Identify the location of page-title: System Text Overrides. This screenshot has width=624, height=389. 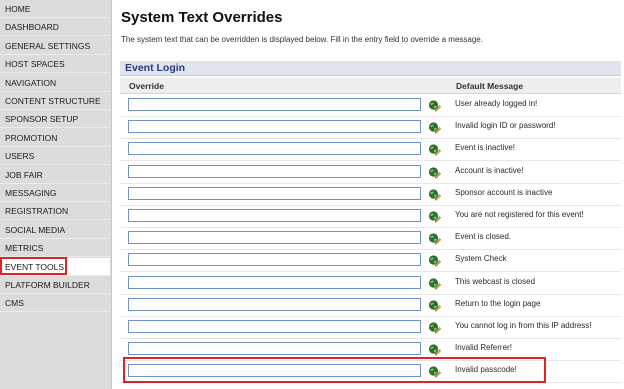
(202, 17).